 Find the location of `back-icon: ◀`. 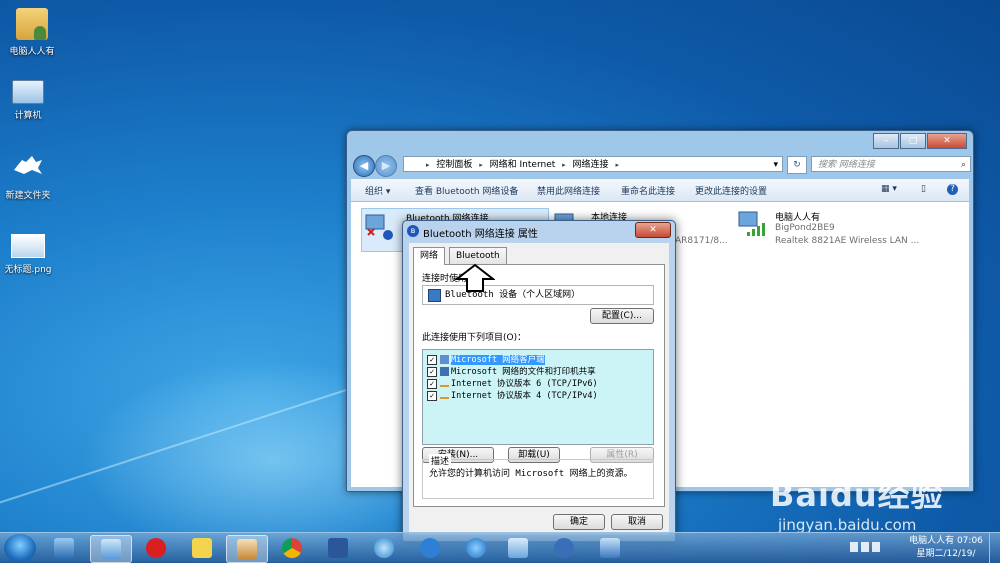

back-icon: ◀ is located at coordinates (364, 166).